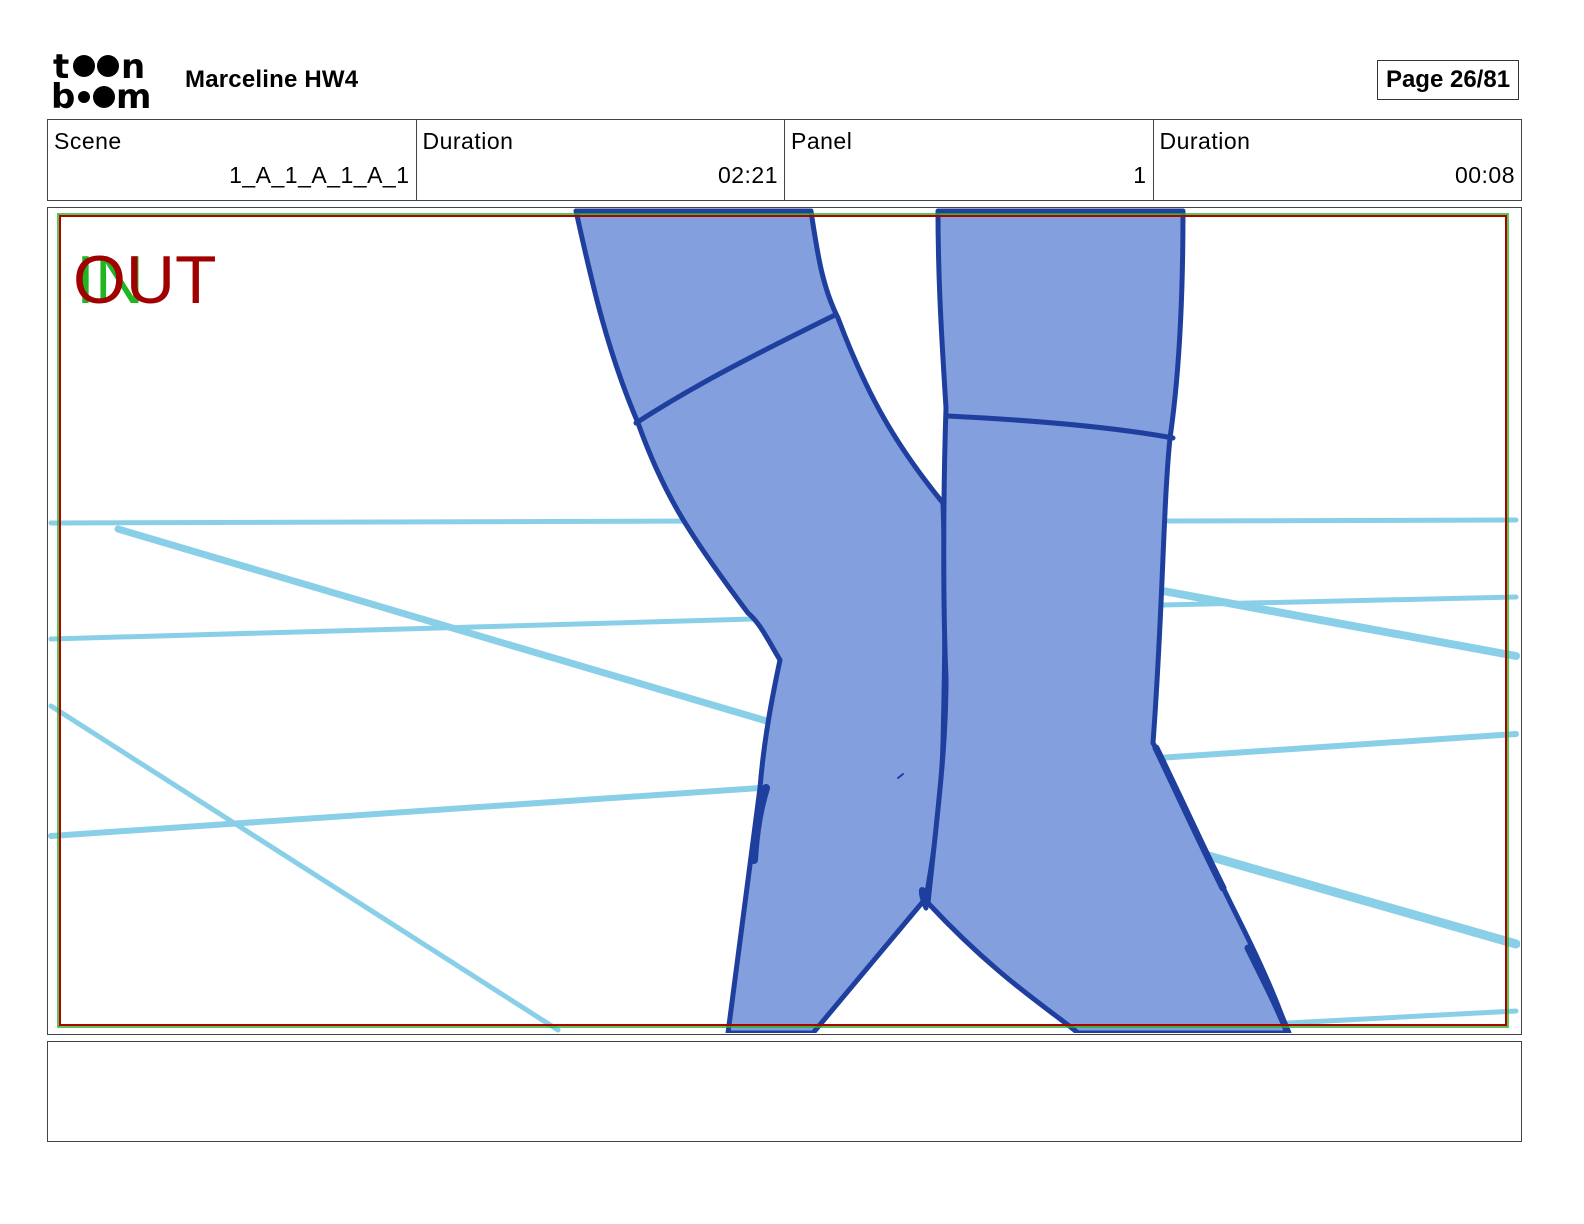 This screenshot has width=1584, height=1224. I want to click on scene-cell: Scene 1_A_1_A_1_A_1, so click(232, 160).